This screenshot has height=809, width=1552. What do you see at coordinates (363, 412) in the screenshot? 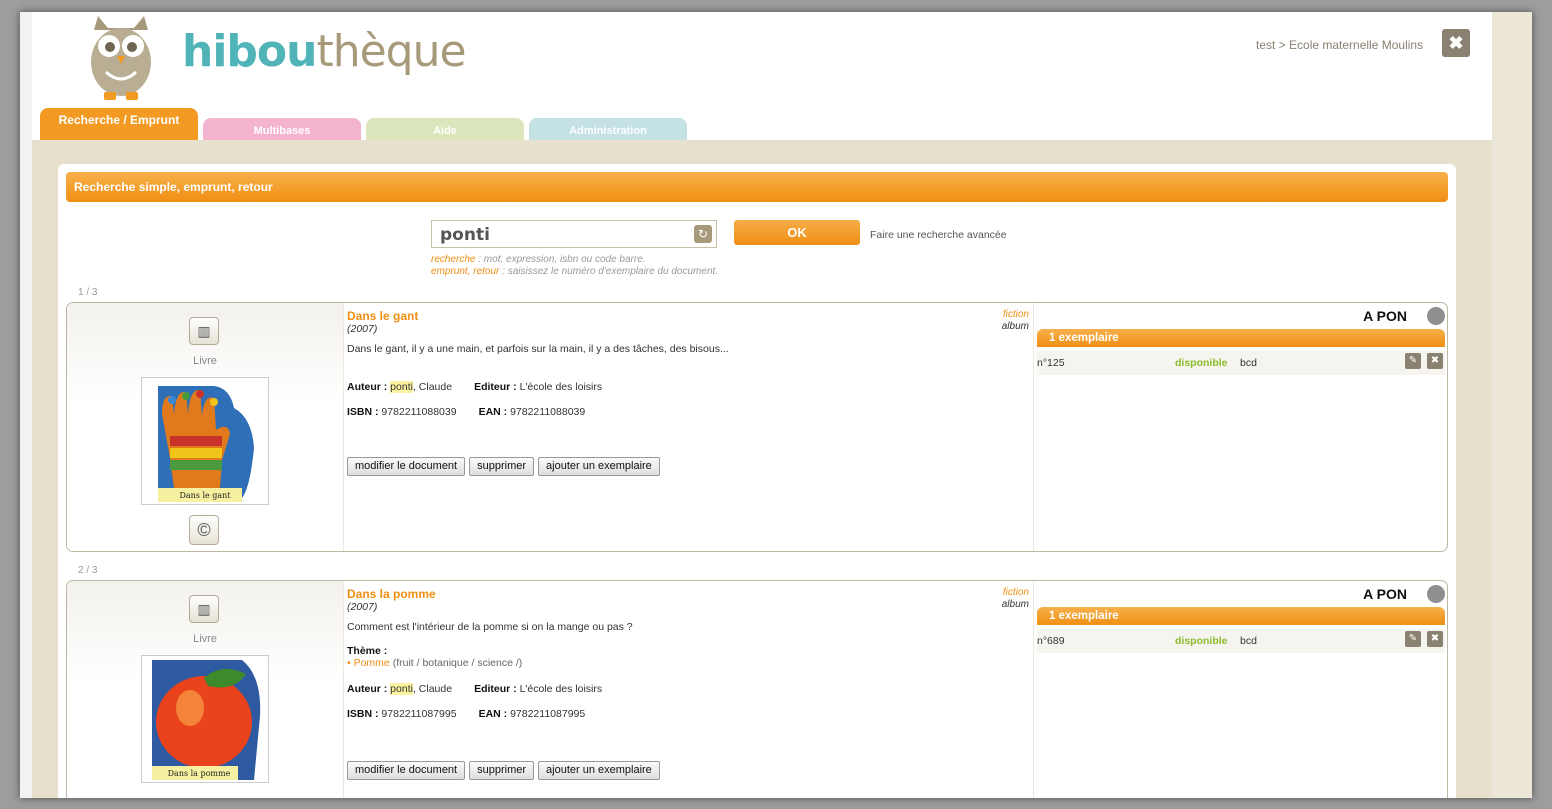
I see `isbn-label: ISBN :` at bounding box center [363, 412].